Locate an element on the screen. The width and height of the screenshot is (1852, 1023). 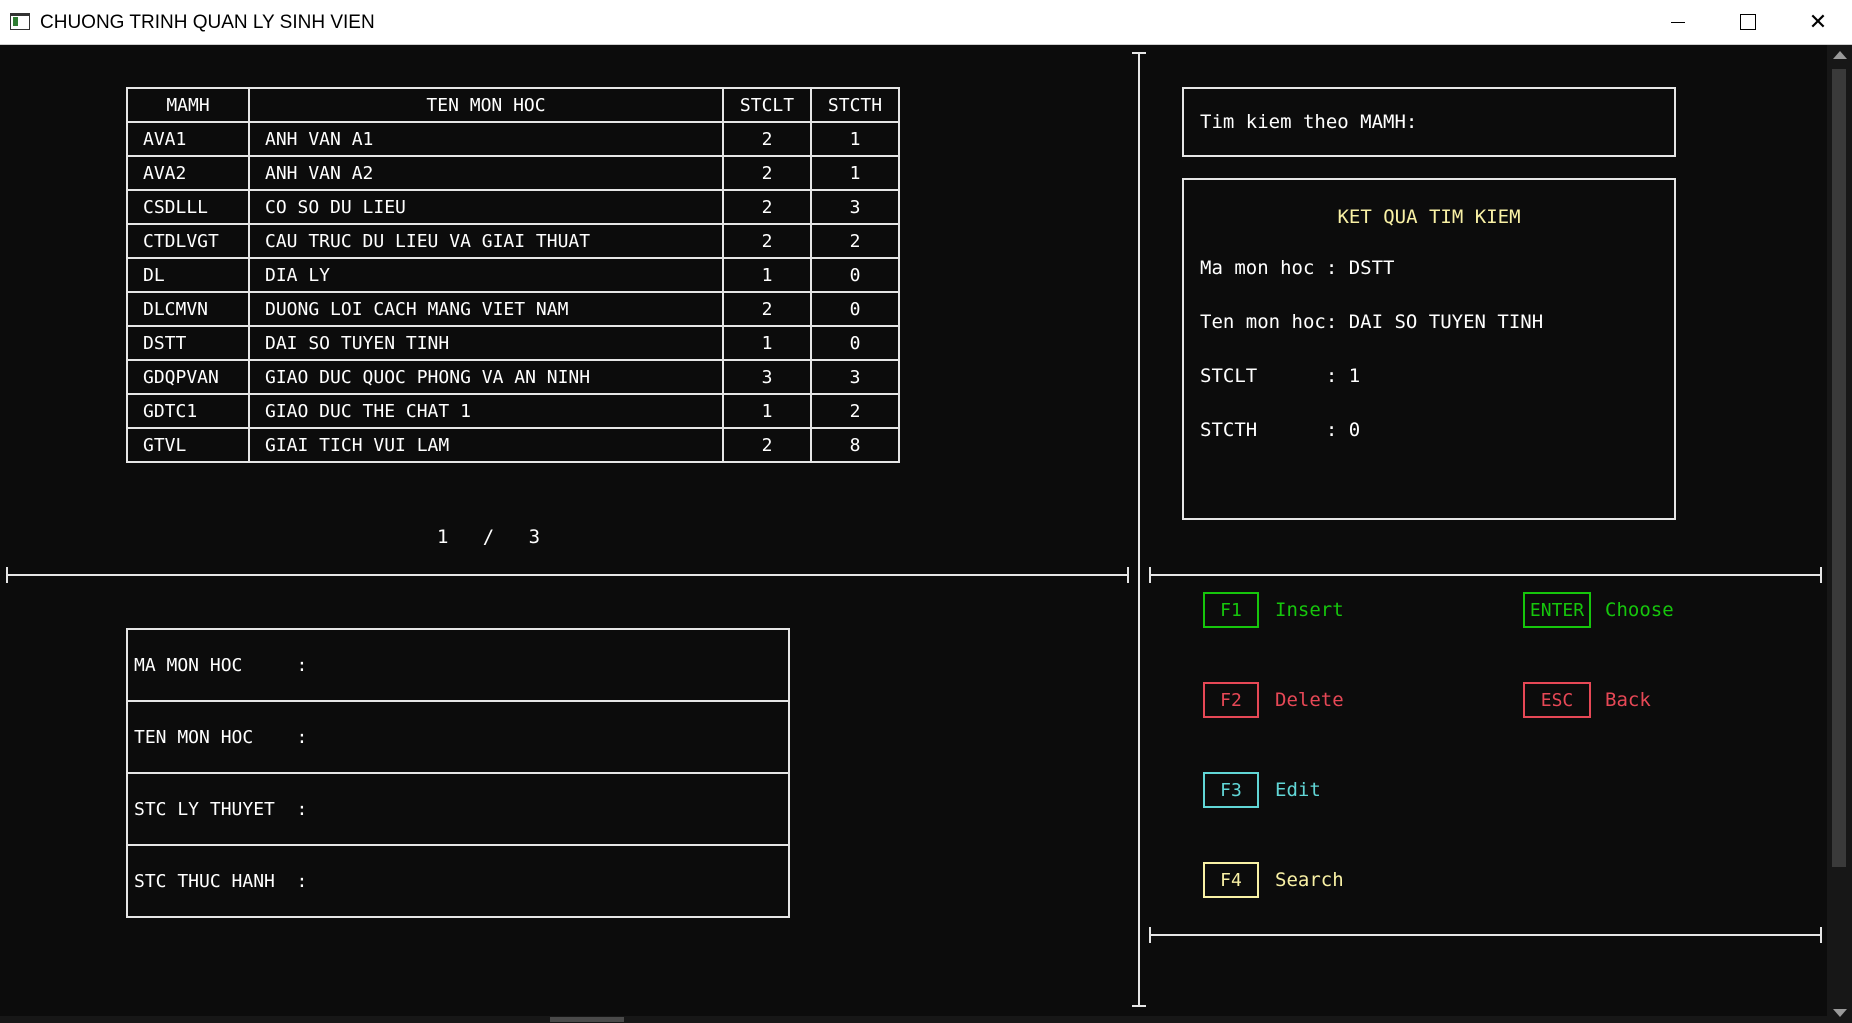
result-ten-mon-hoc: Ten mon hoc: DAI SO TUYEN TINH is located at coordinates (1372, 322).